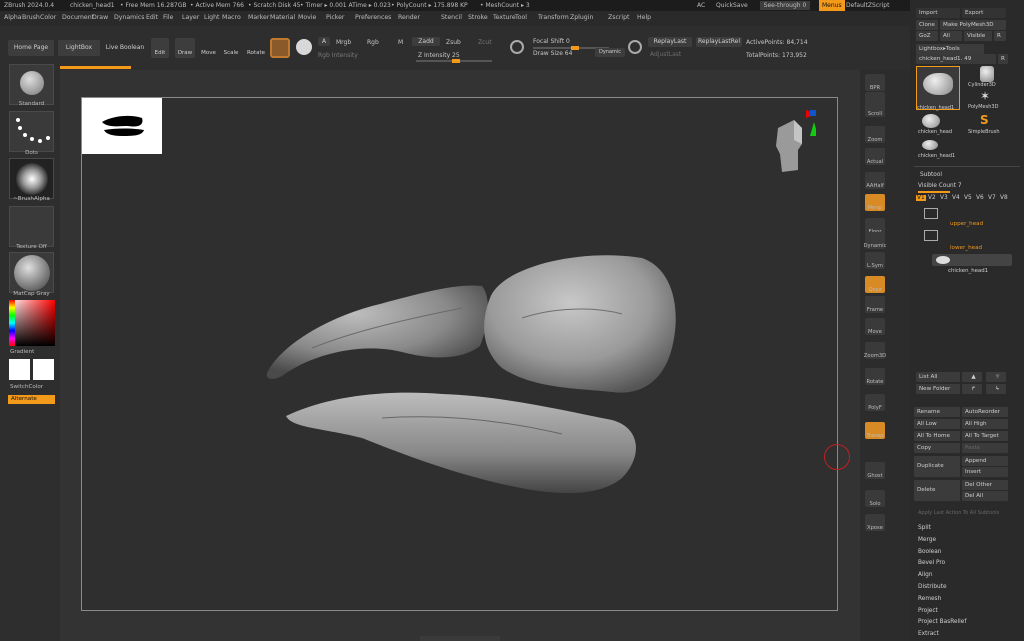 The image size is (1024, 641). What do you see at coordinates (719, 42) in the screenshot?
I see `replaylastrel-button: ReplayLastRel` at bounding box center [719, 42].